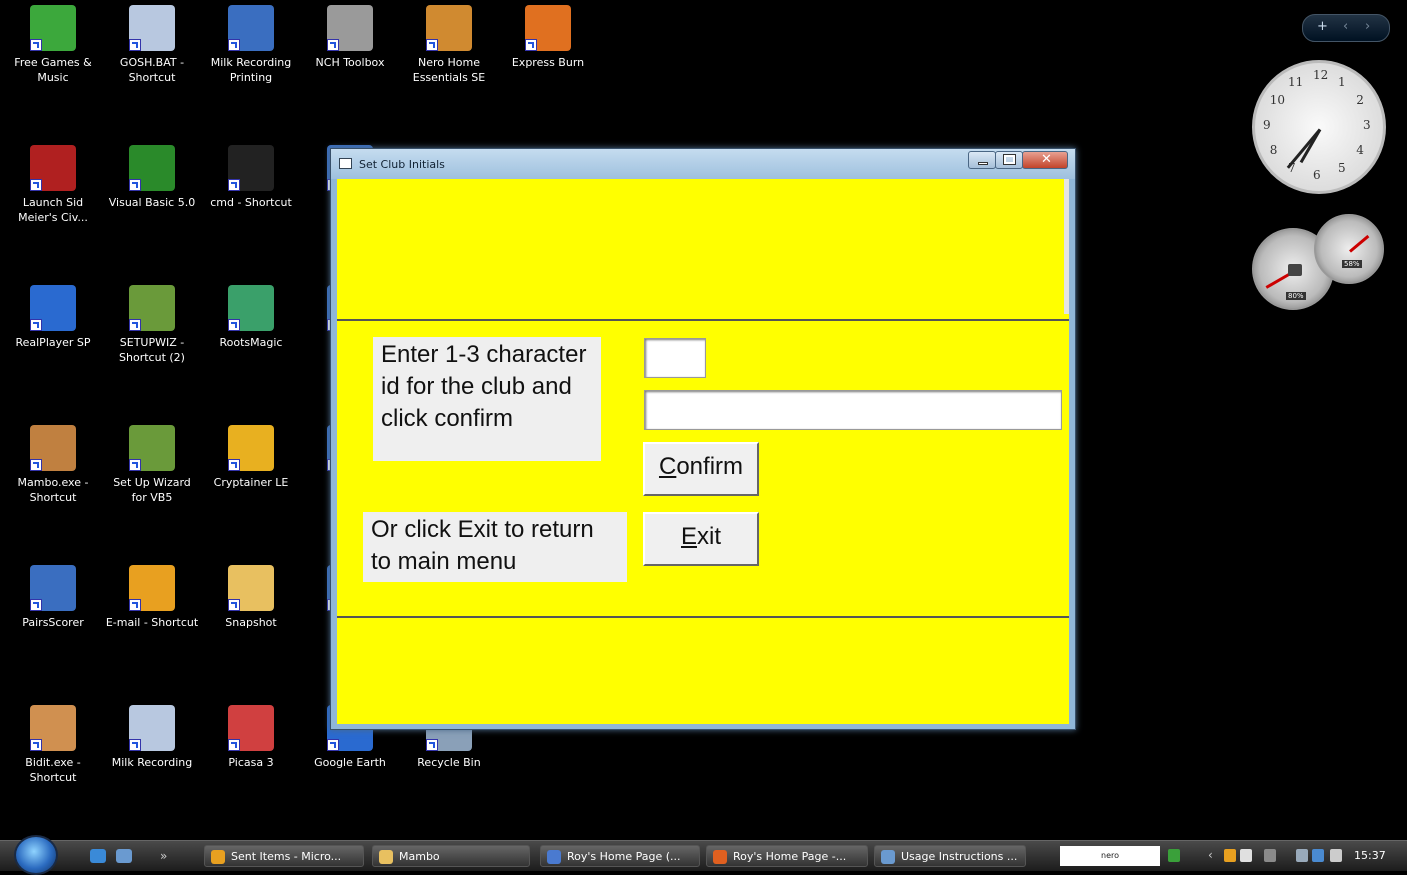 The image size is (1407, 875). I want to click on desktop-icon: RootsMagic, so click(251, 317).